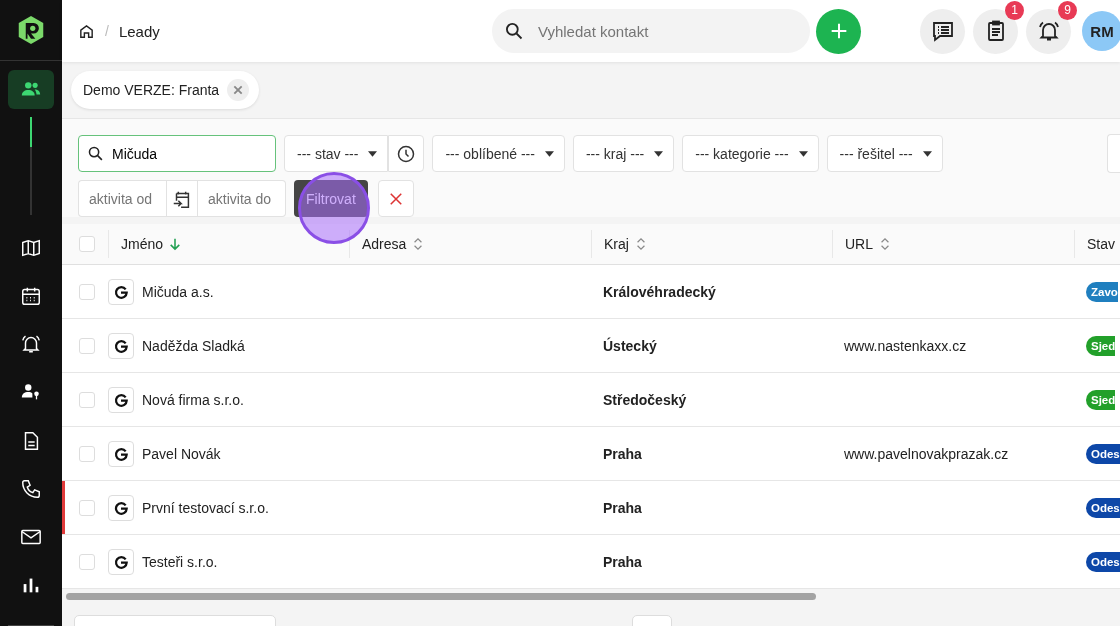  What do you see at coordinates (242, 198) in the screenshot?
I see `date-field: aktivita do` at bounding box center [242, 198].